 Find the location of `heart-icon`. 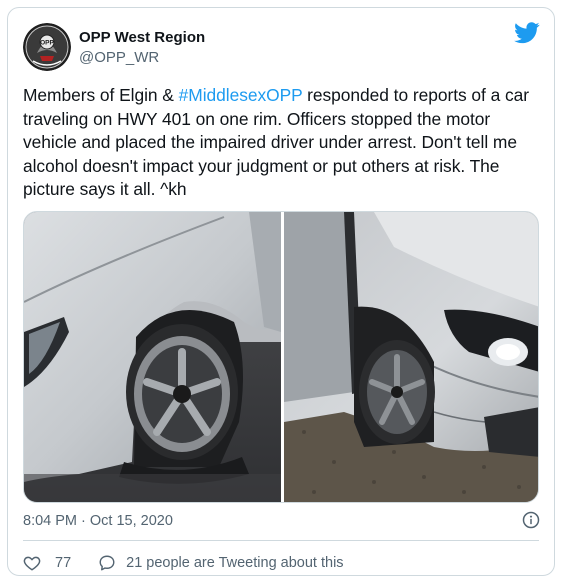

heart-icon is located at coordinates (32, 563).